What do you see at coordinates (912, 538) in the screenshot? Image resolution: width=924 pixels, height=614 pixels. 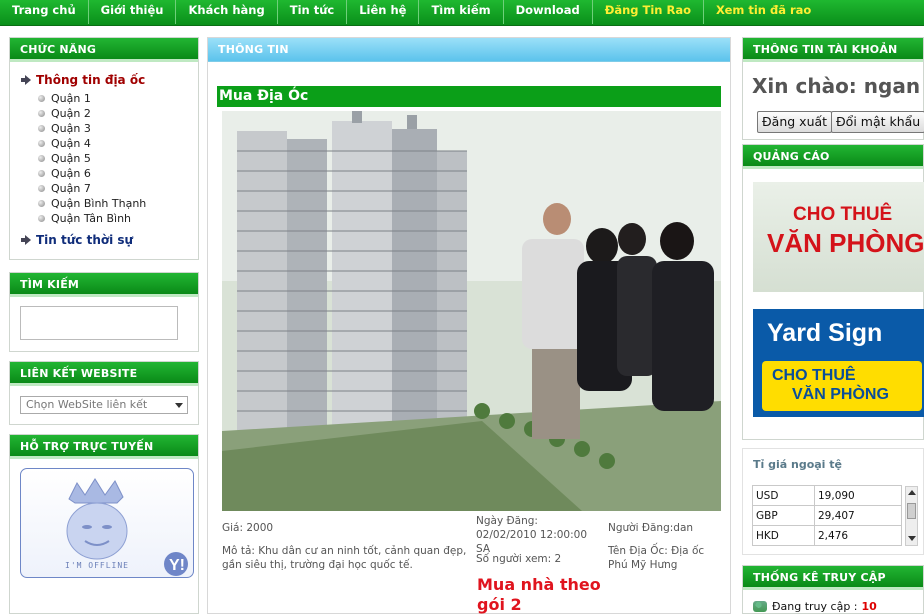 I see `scroll-down-icon` at bounding box center [912, 538].